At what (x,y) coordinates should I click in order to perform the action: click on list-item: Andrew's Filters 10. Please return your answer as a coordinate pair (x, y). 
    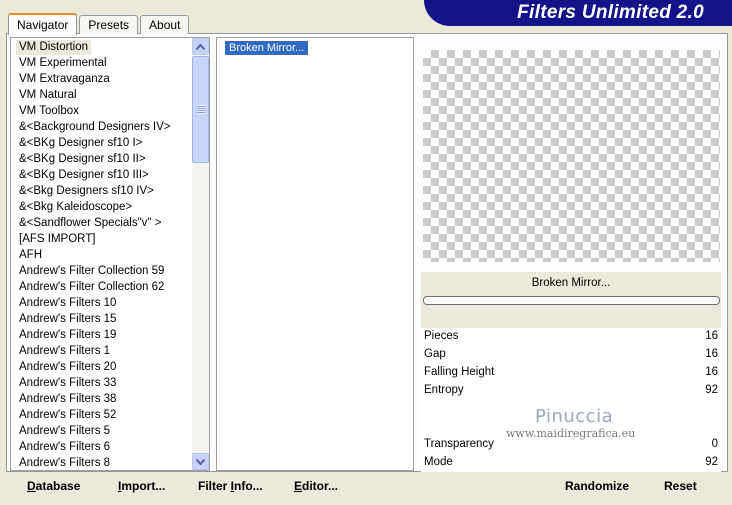
    Looking at the image, I should click on (67, 303).